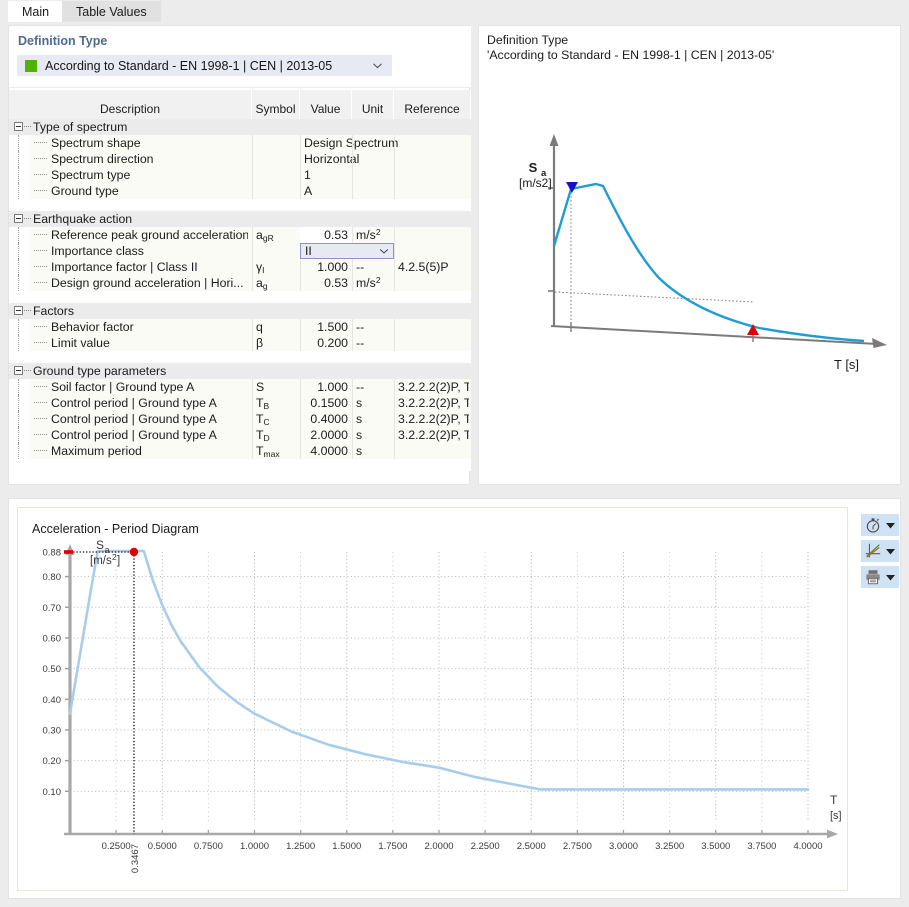 The image size is (909, 907). Describe the element at coordinates (324, 327) in the screenshot. I see `cell-value: 1.500` at that location.